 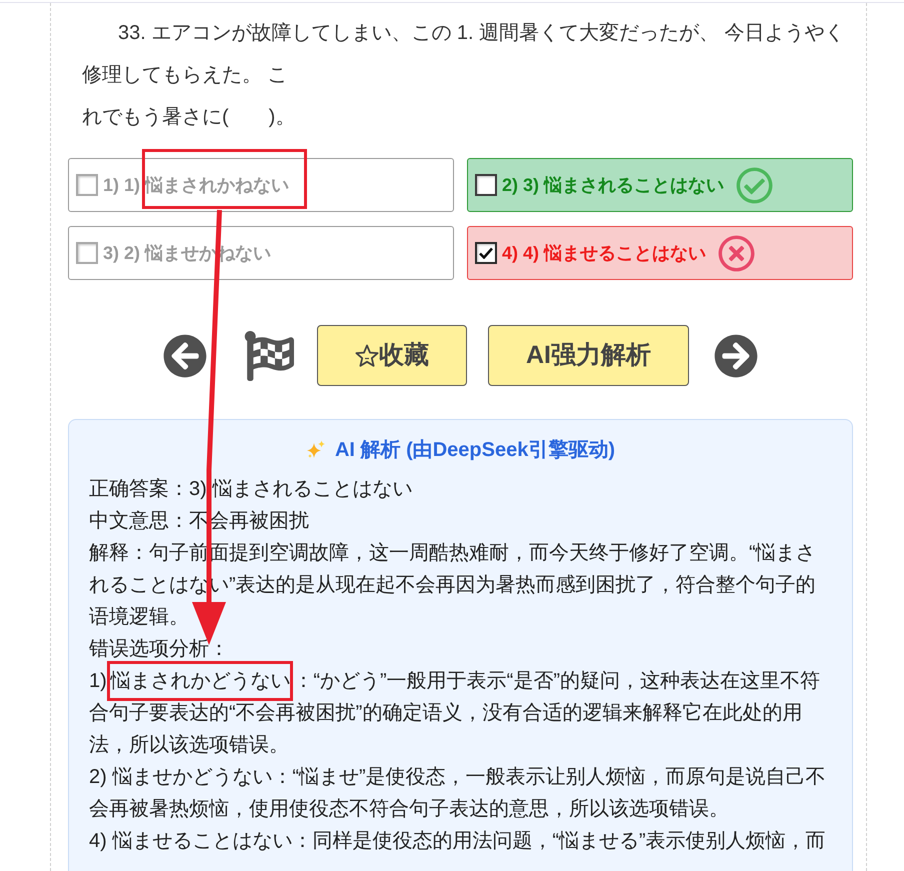 What do you see at coordinates (316, 450) in the screenshot?
I see `sparkle-icon` at bounding box center [316, 450].